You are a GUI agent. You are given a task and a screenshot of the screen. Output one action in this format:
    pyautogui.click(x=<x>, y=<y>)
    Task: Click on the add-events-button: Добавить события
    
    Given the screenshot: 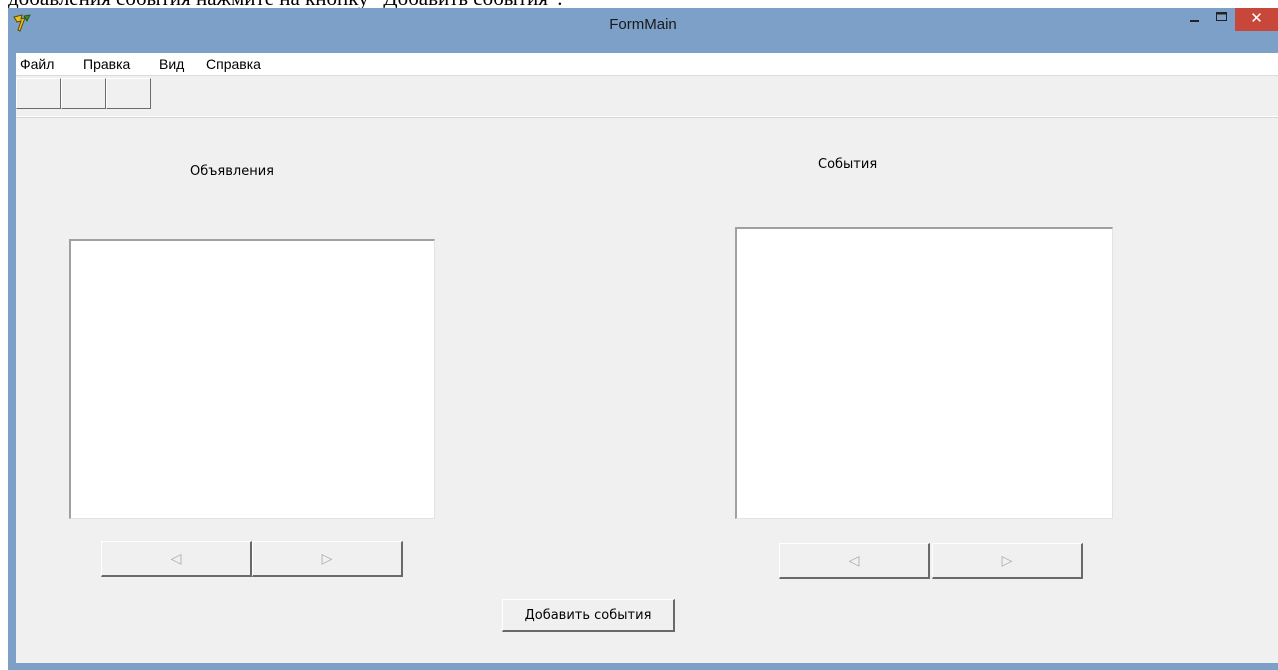 What is the action you would take?
    pyautogui.click(x=588, y=615)
    